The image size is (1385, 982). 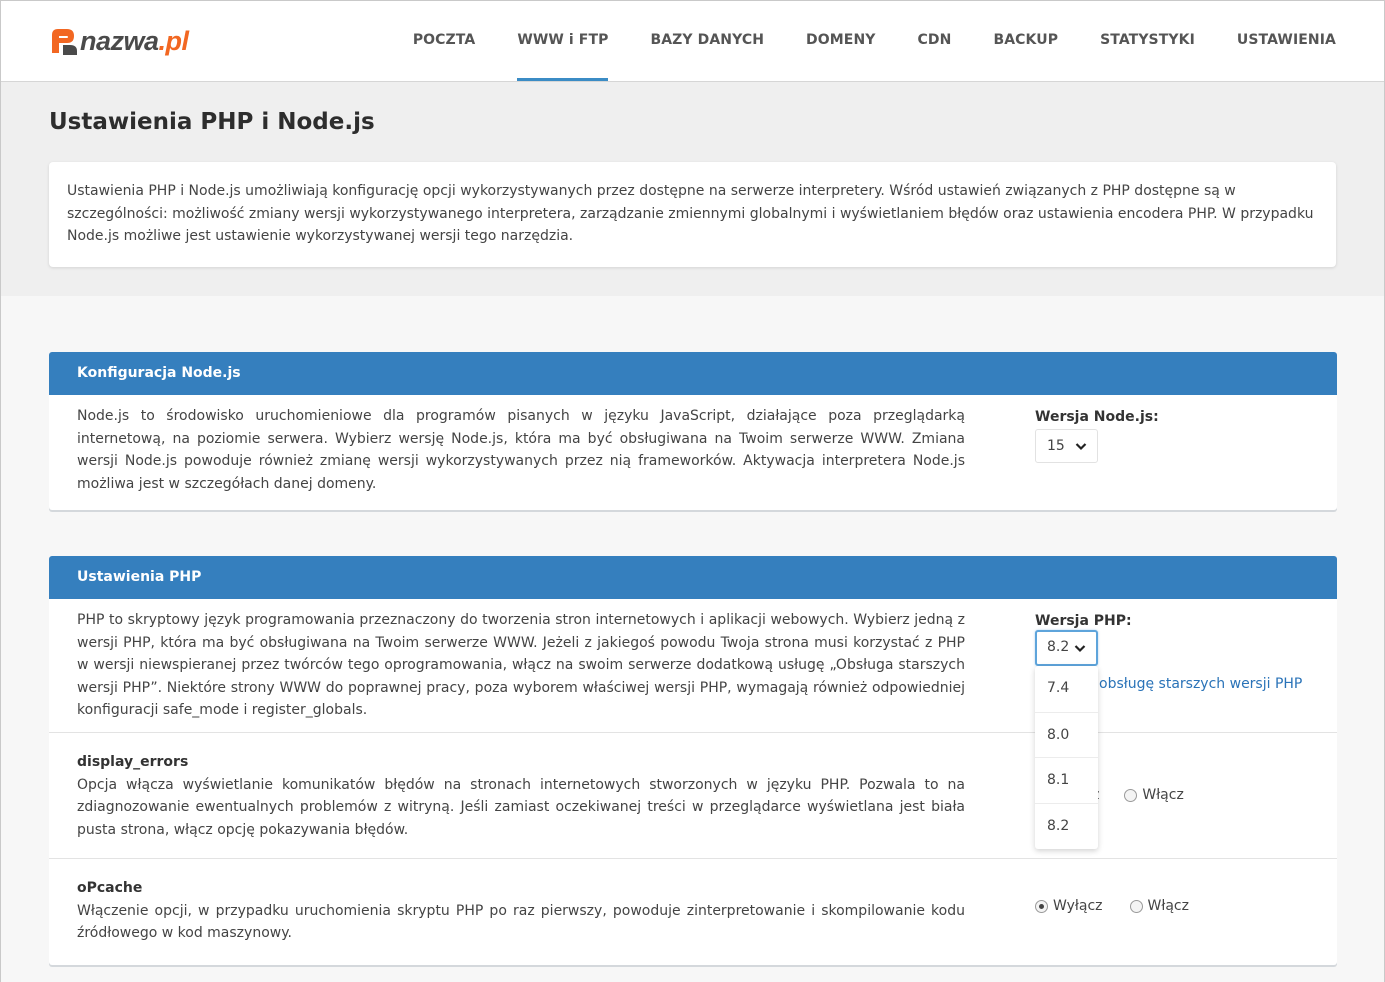 I want to click on opcache-radios: Wyłącz Włącz, so click(x=1125, y=906).